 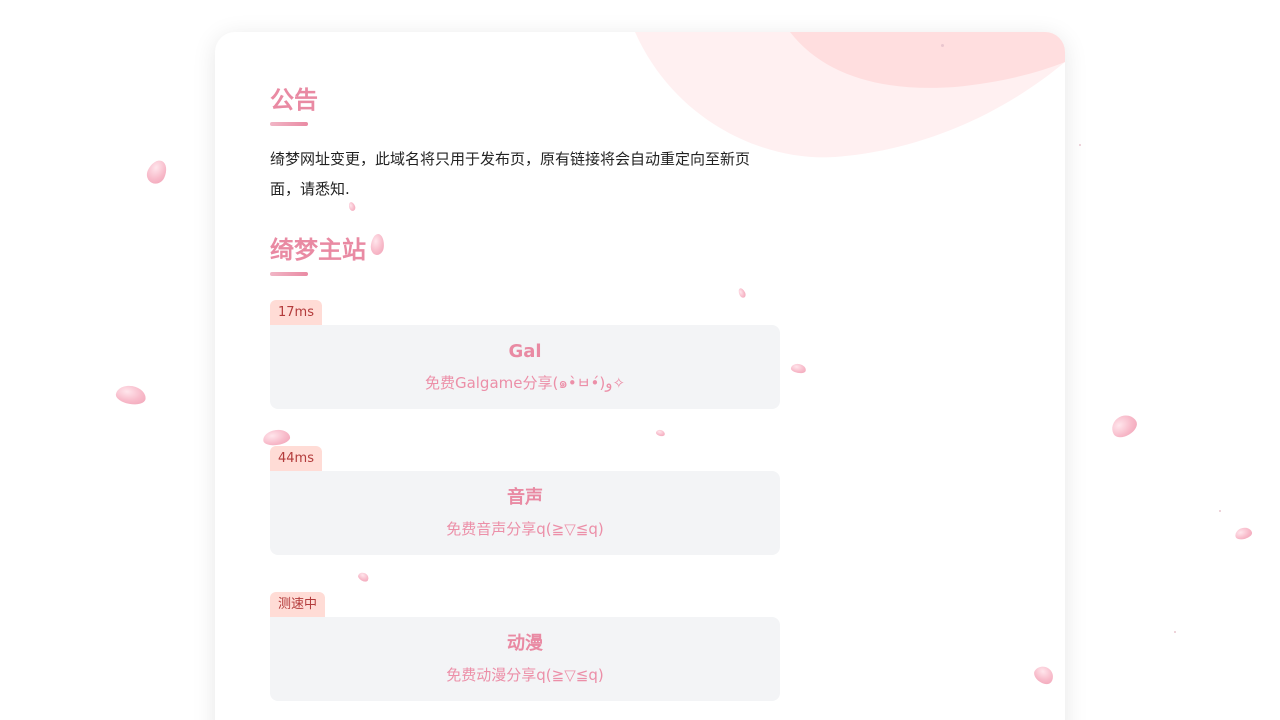 What do you see at coordinates (296, 312) in the screenshot?
I see `latency-badge: 17ms` at bounding box center [296, 312].